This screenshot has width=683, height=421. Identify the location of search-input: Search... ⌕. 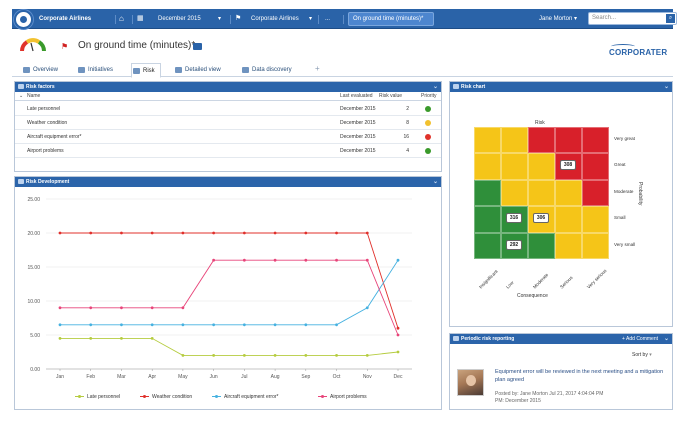
(632, 18).